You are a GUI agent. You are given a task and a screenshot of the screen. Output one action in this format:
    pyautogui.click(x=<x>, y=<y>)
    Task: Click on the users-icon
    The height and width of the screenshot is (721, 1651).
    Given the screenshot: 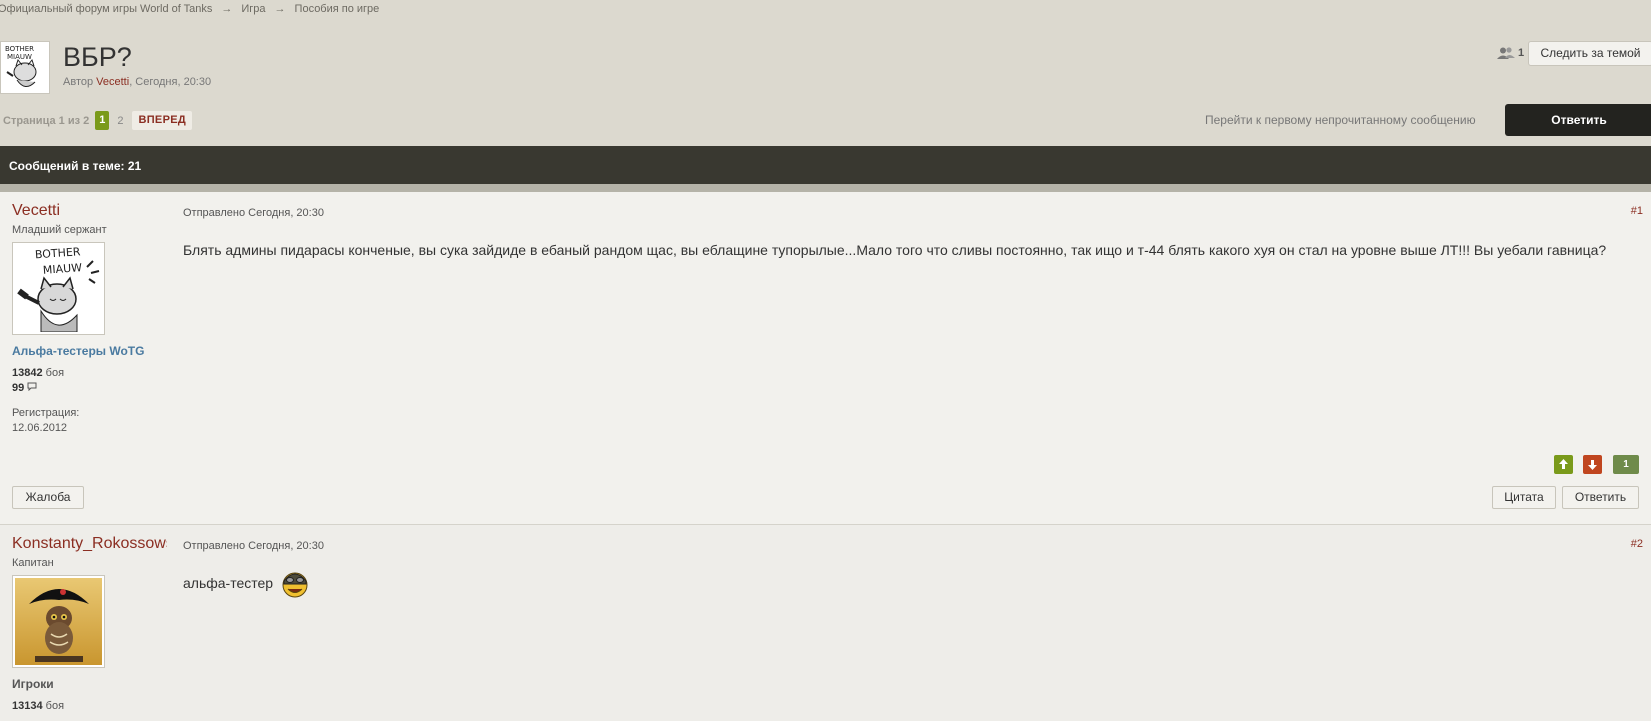 What is the action you would take?
    pyautogui.click(x=1506, y=53)
    